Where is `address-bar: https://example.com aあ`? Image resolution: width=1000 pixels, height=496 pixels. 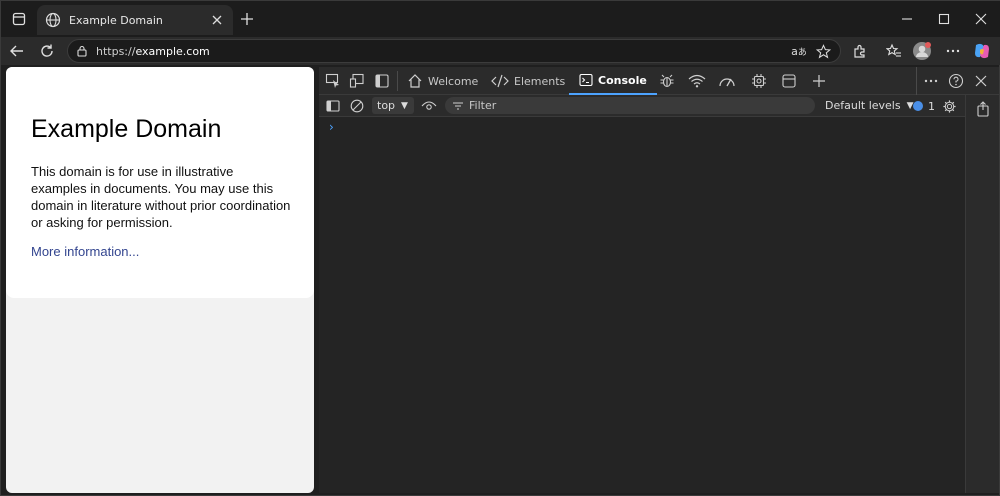 address-bar: https://example.com aあ is located at coordinates (454, 51).